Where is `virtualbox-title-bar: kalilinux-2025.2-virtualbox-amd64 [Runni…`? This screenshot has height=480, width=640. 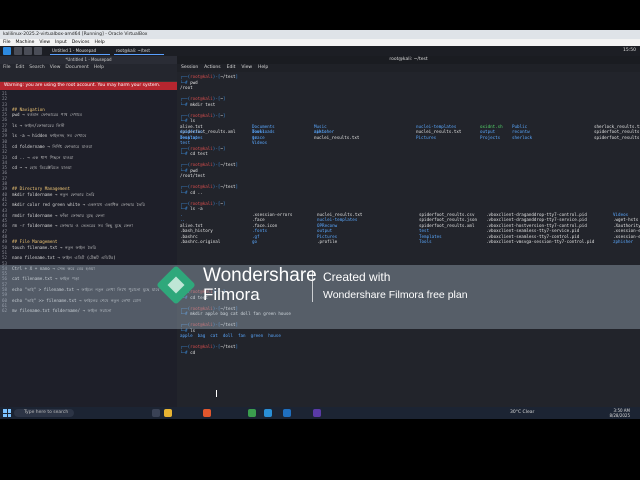
virtualbox-title-bar: kalilinux-2025.2-virtualbox-amd64 [Runni… is located at coordinates (320, 34).